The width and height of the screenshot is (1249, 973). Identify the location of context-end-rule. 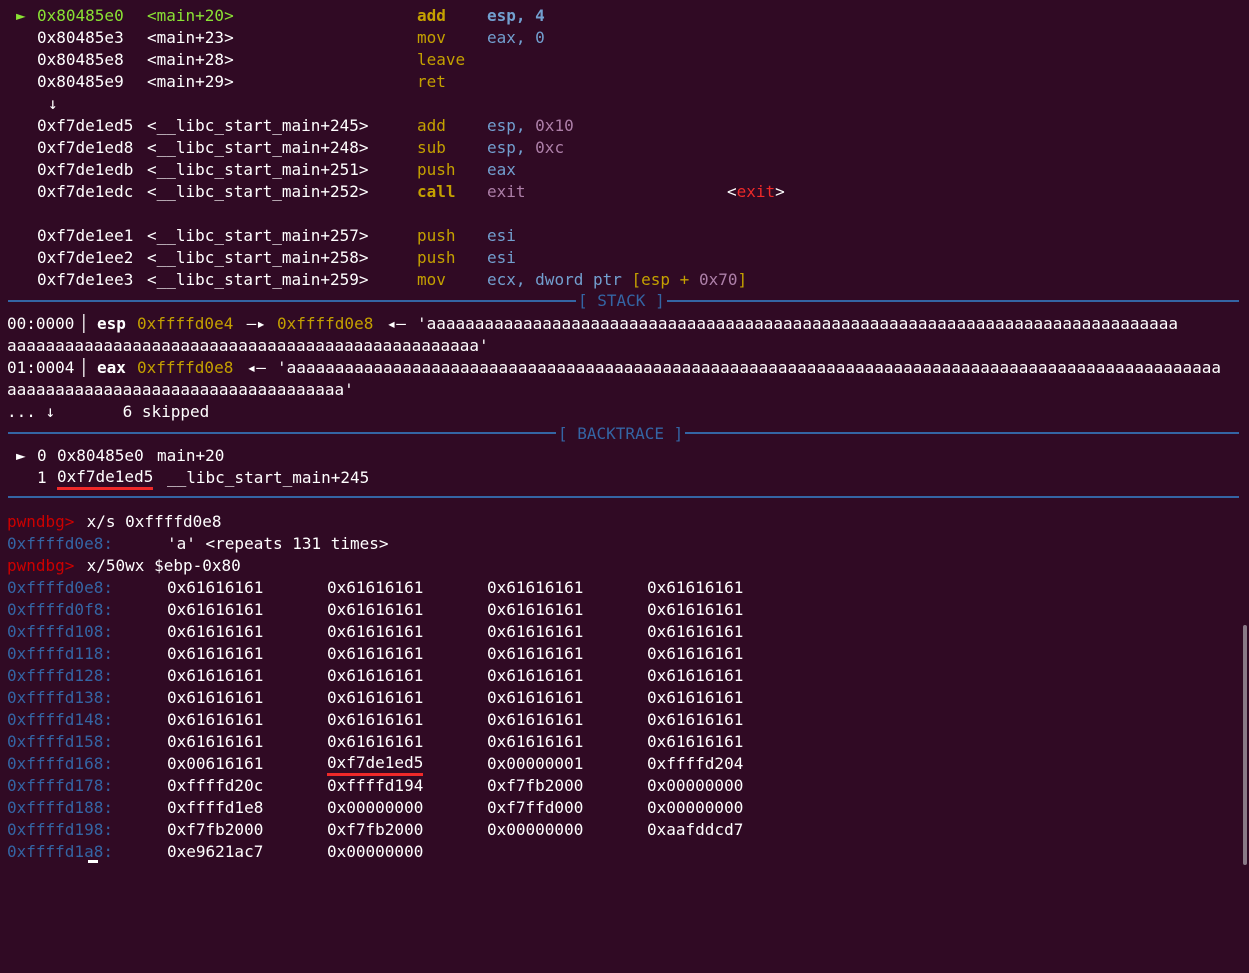
(623, 497).